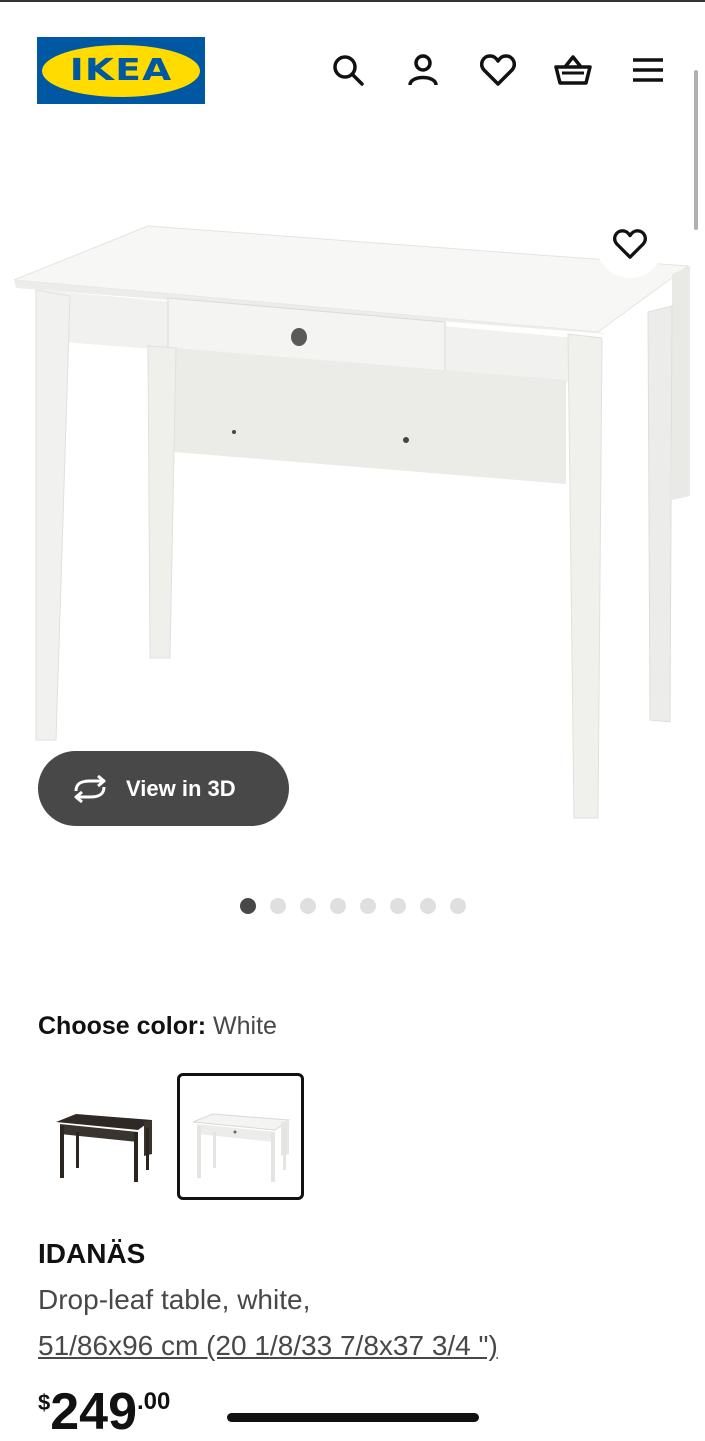 This screenshot has height=1441, width=705. I want to click on color-swatch-white, so click(240, 1136).